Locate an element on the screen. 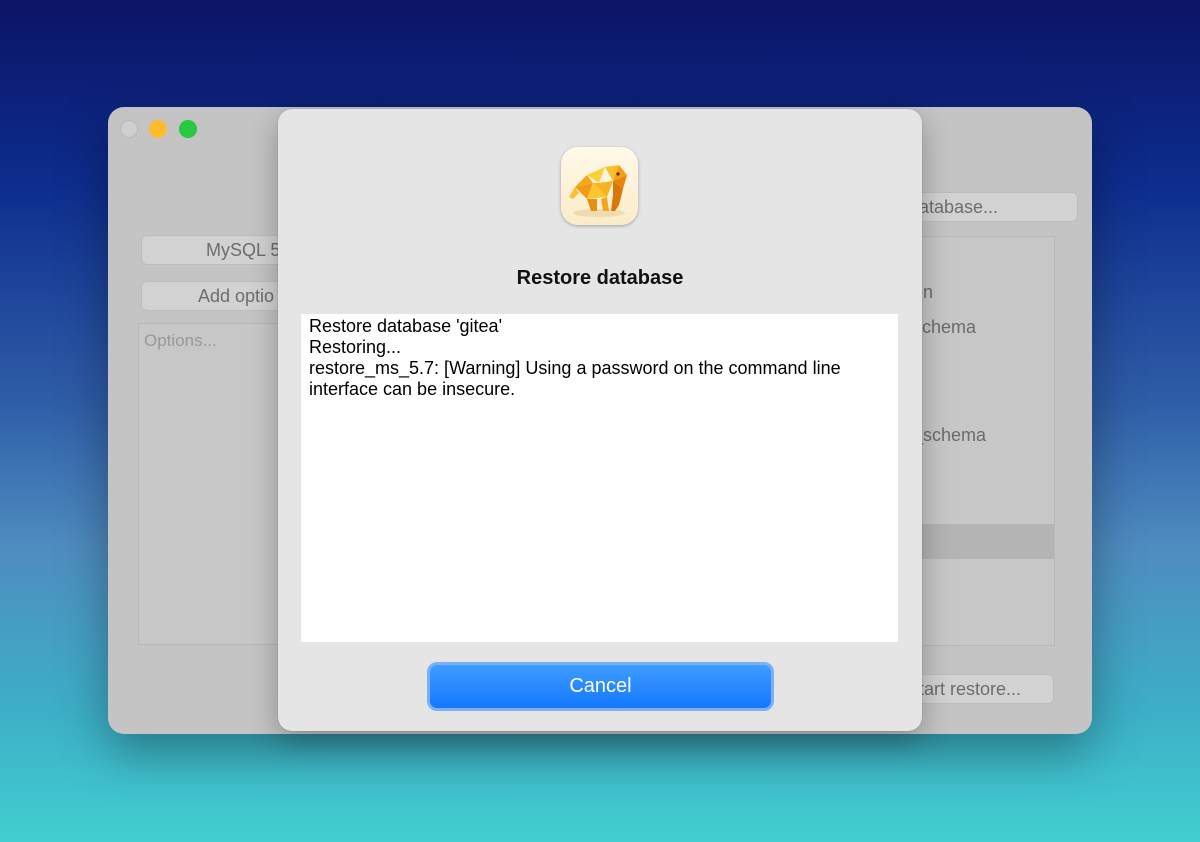 The width and height of the screenshot is (1200, 842). options-textarea is located at coordinates (218, 484).